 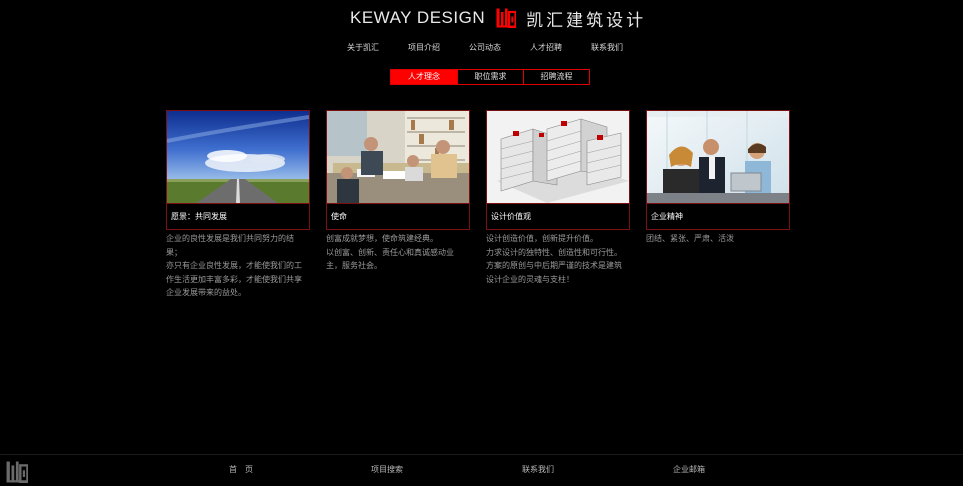 What do you see at coordinates (398, 157) in the screenshot?
I see `card-image-office-meeting` at bounding box center [398, 157].